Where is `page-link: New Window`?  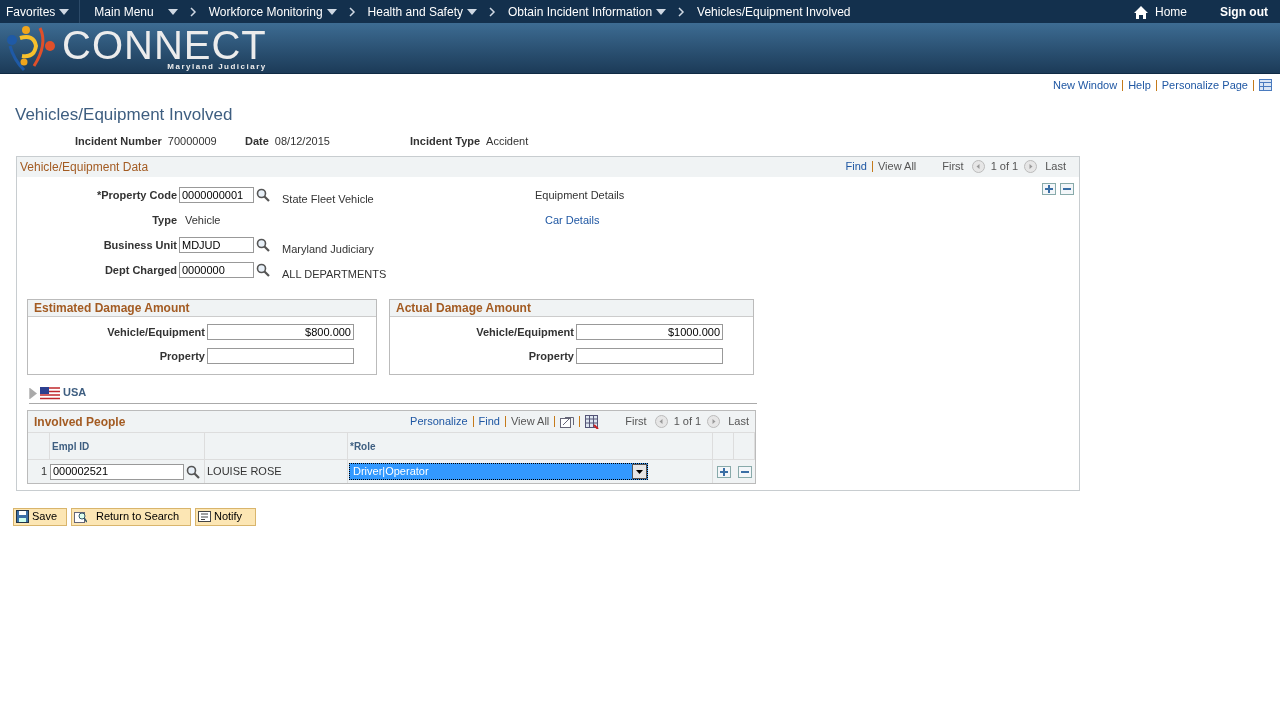 page-link: New Window is located at coordinates (1085, 85).